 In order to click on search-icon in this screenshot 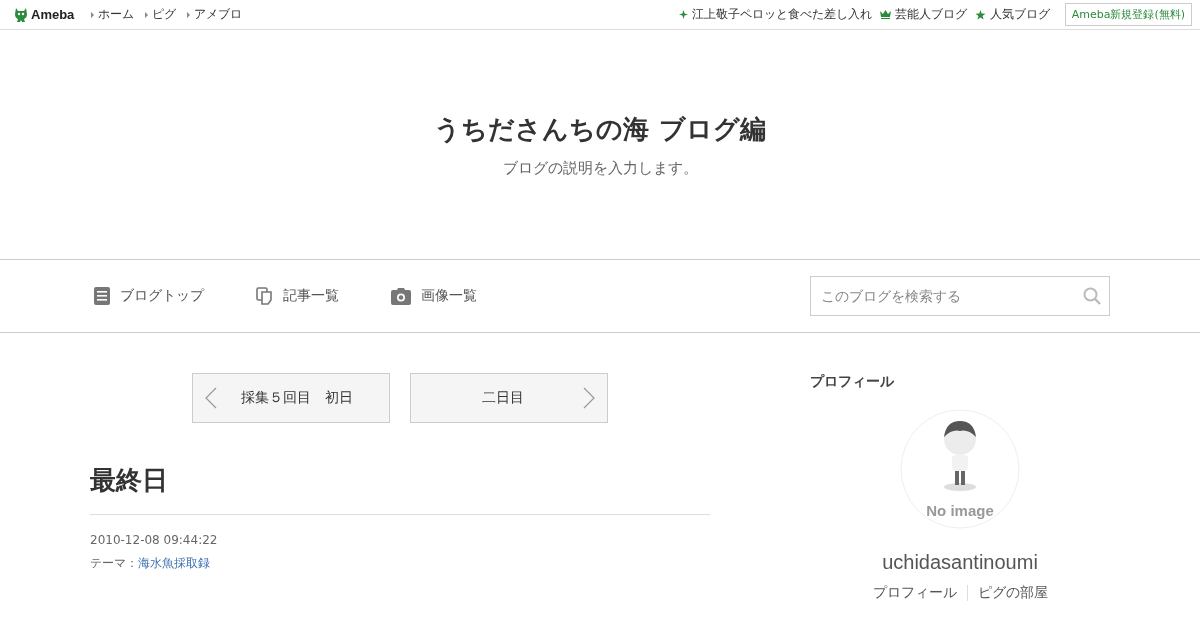, I will do `click(1092, 296)`.